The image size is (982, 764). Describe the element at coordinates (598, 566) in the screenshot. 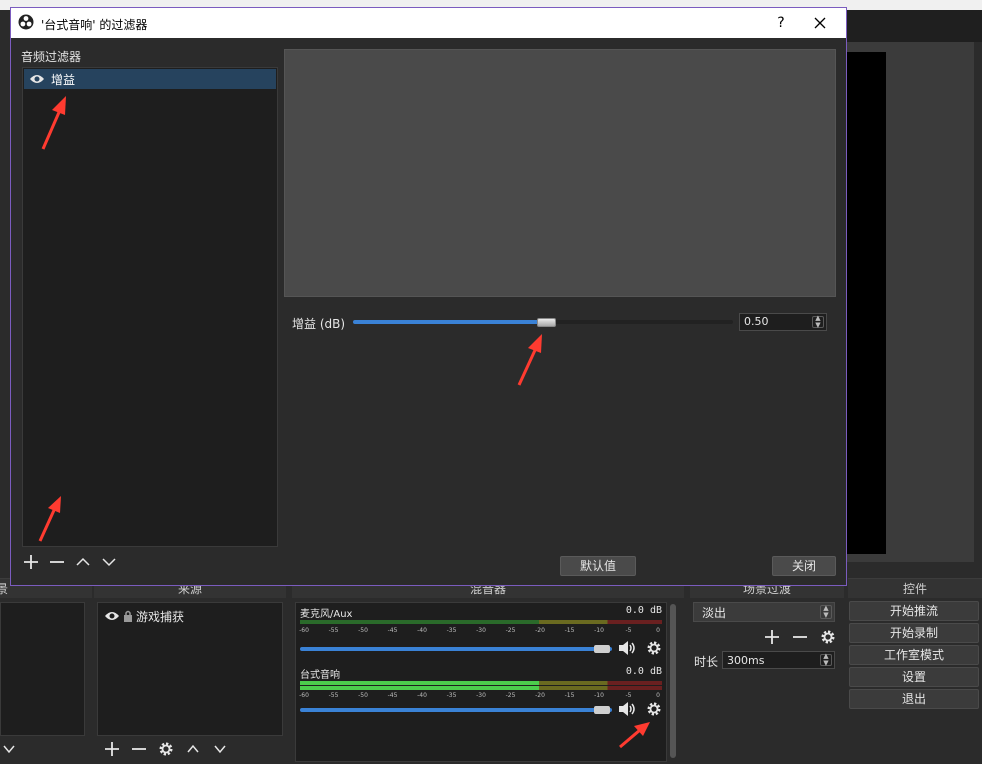

I see `defaults-button: 默认值` at that location.